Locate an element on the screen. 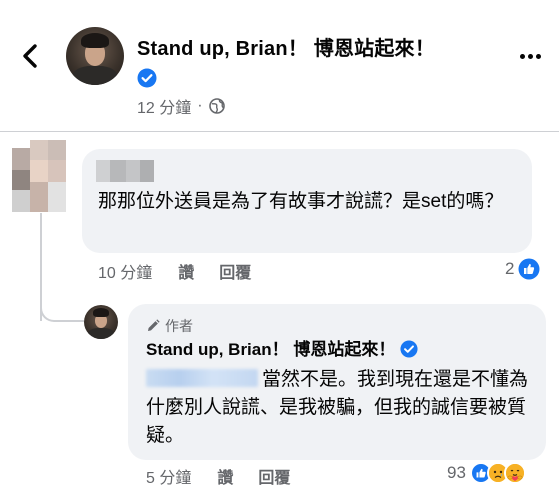  back-arrow-icon is located at coordinates (30, 56).